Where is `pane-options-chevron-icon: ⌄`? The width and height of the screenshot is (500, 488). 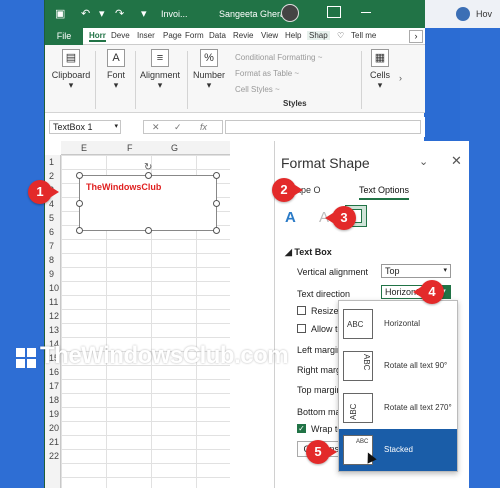
pane-options-chevron-icon: ⌄ is located at coordinates (423, 161).